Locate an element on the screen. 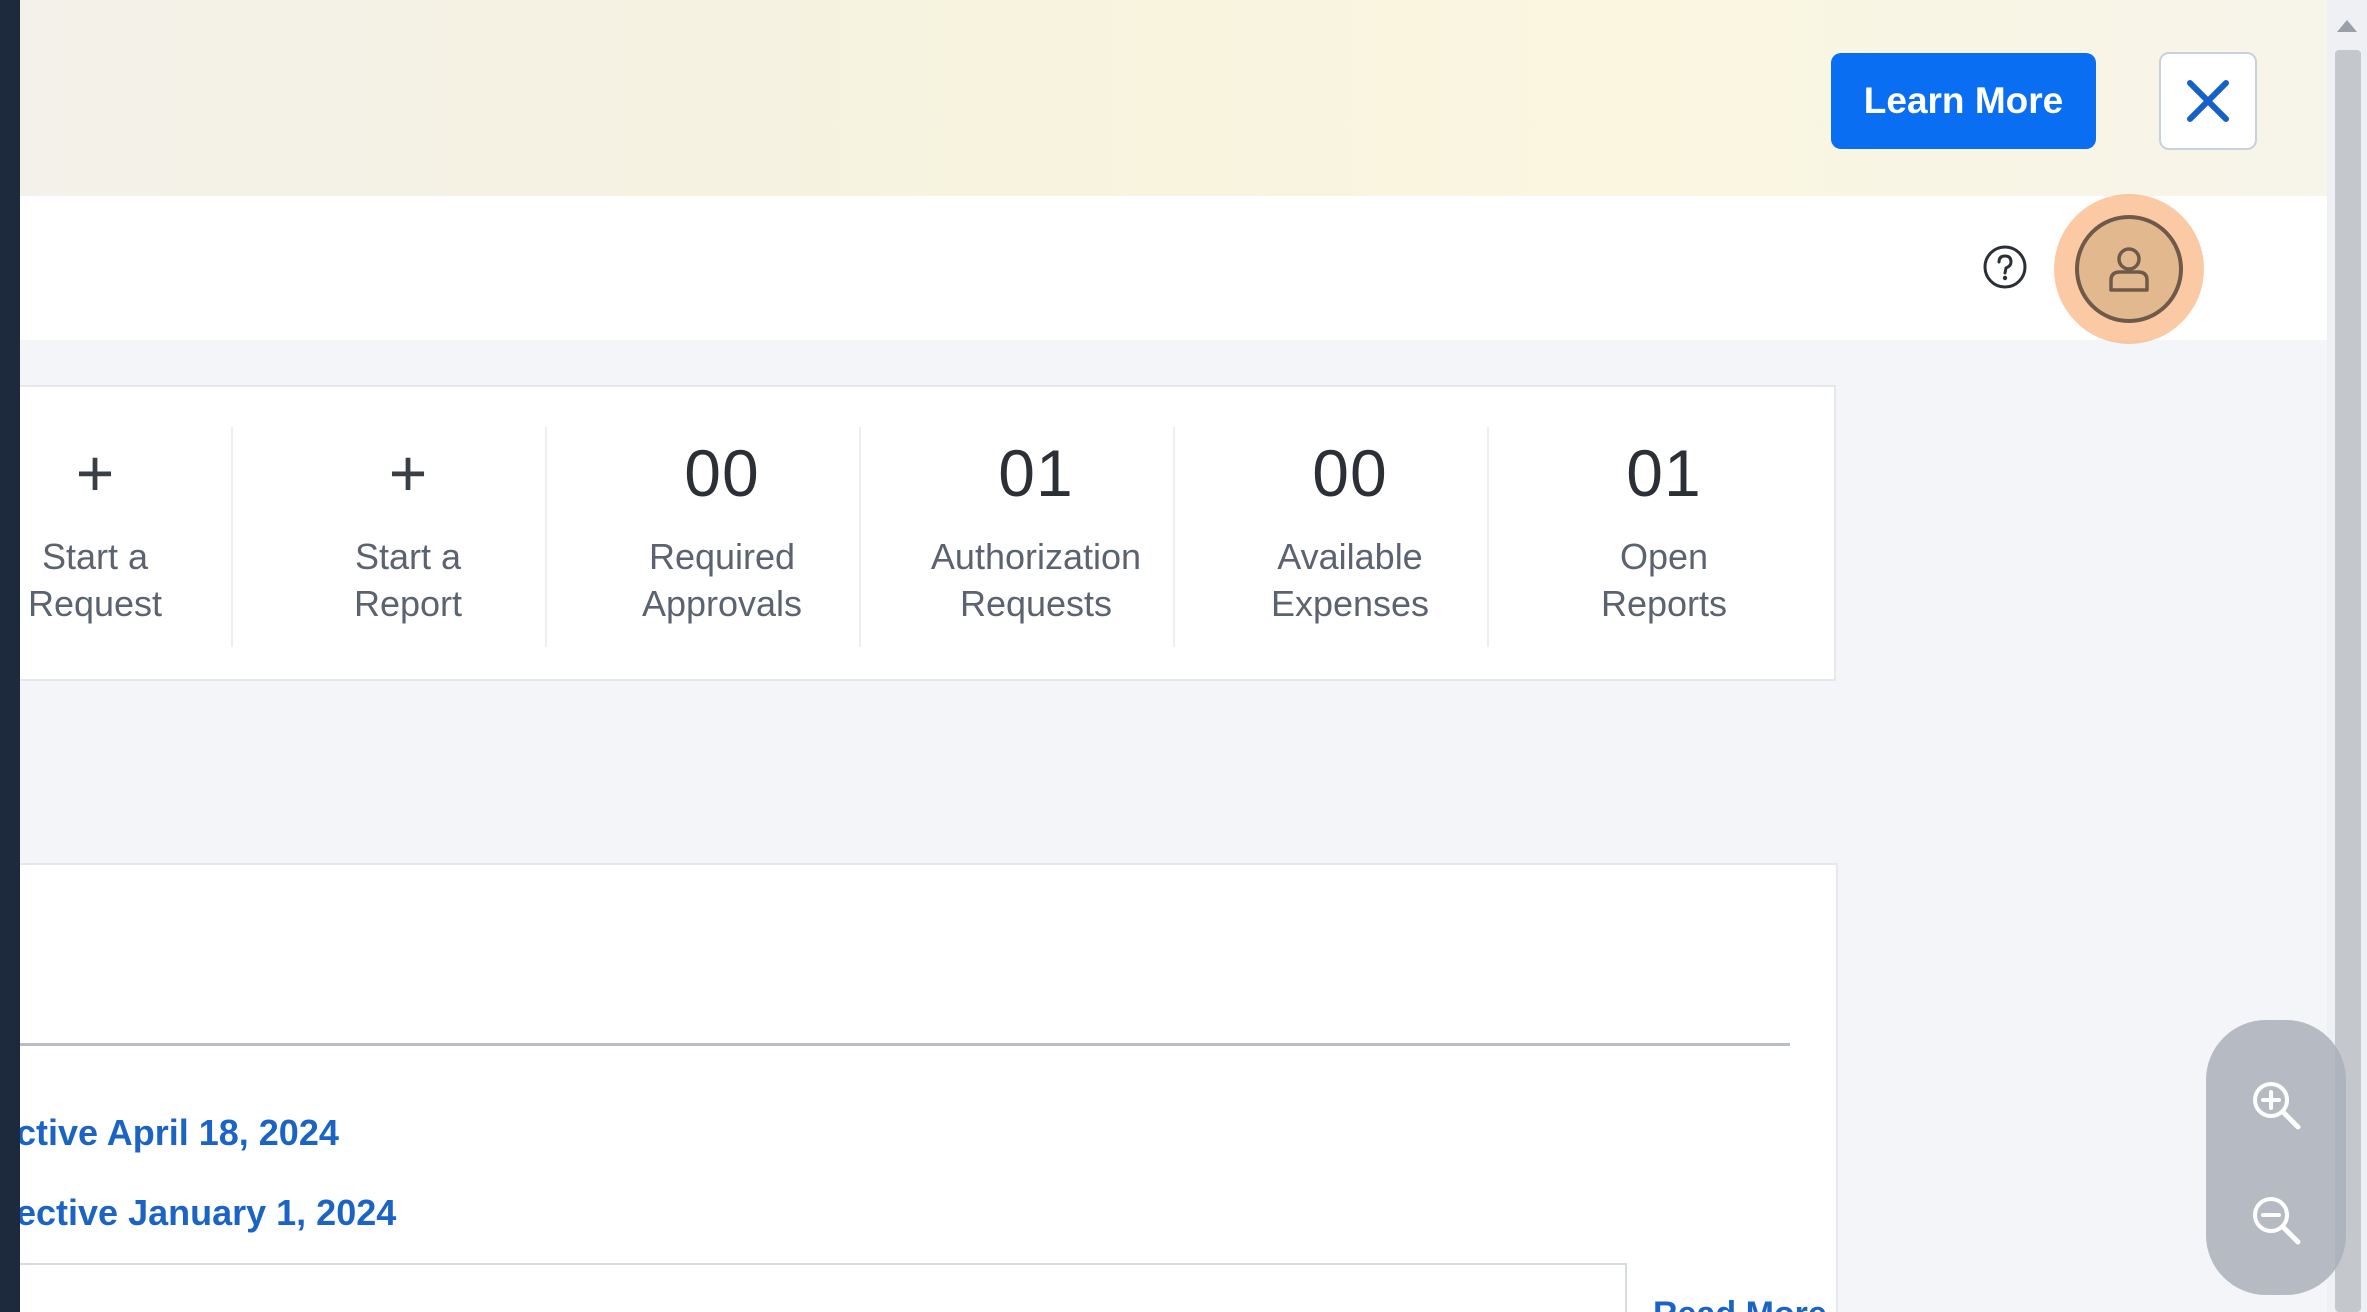 The width and height of the screenshot is (2367, 1312). tile-label: Available Expenses is located at coordinates (1350, 580).